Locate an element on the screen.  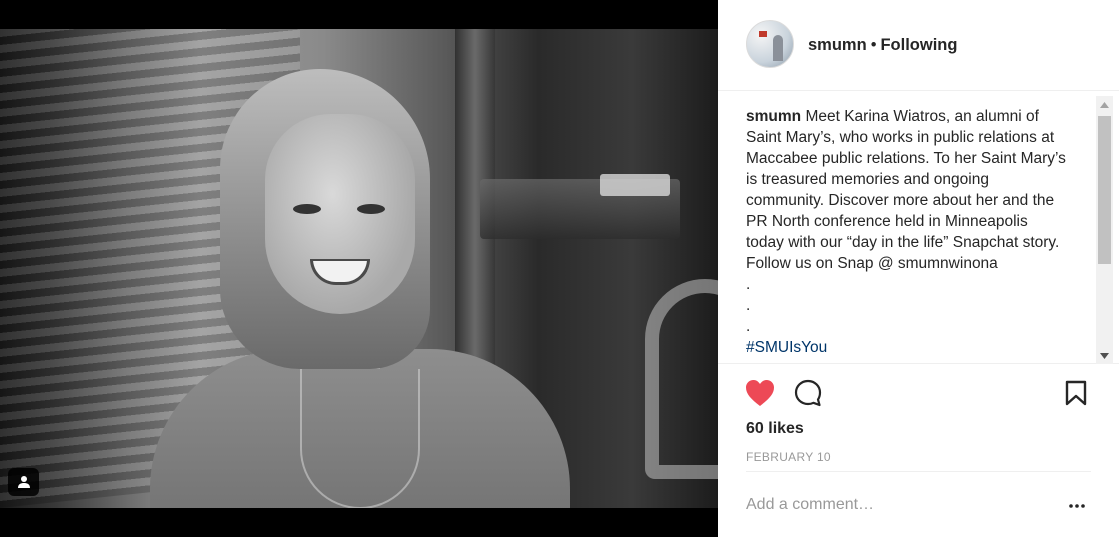
comment-row is located at coordinates (918, 504).